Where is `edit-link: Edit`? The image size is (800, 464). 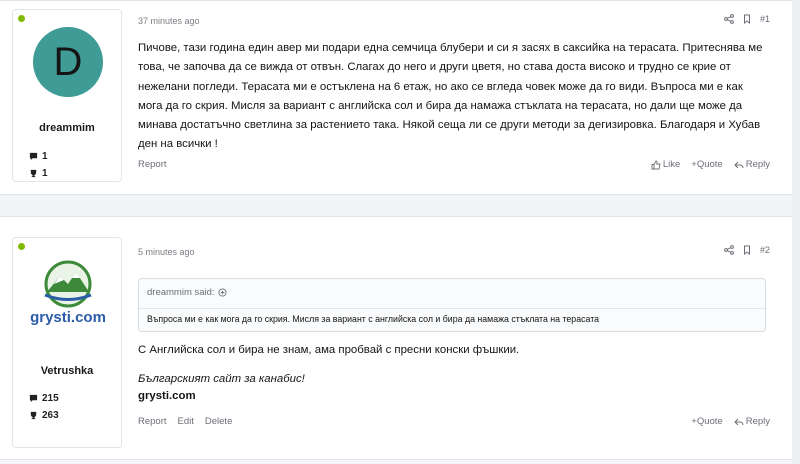
edit-link: Edit is located at coordinates (186, 421).